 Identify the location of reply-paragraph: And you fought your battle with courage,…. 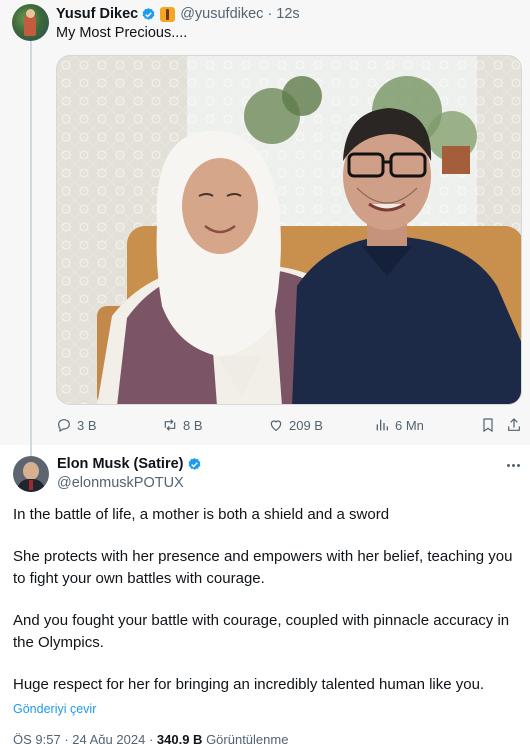
(261, 631).